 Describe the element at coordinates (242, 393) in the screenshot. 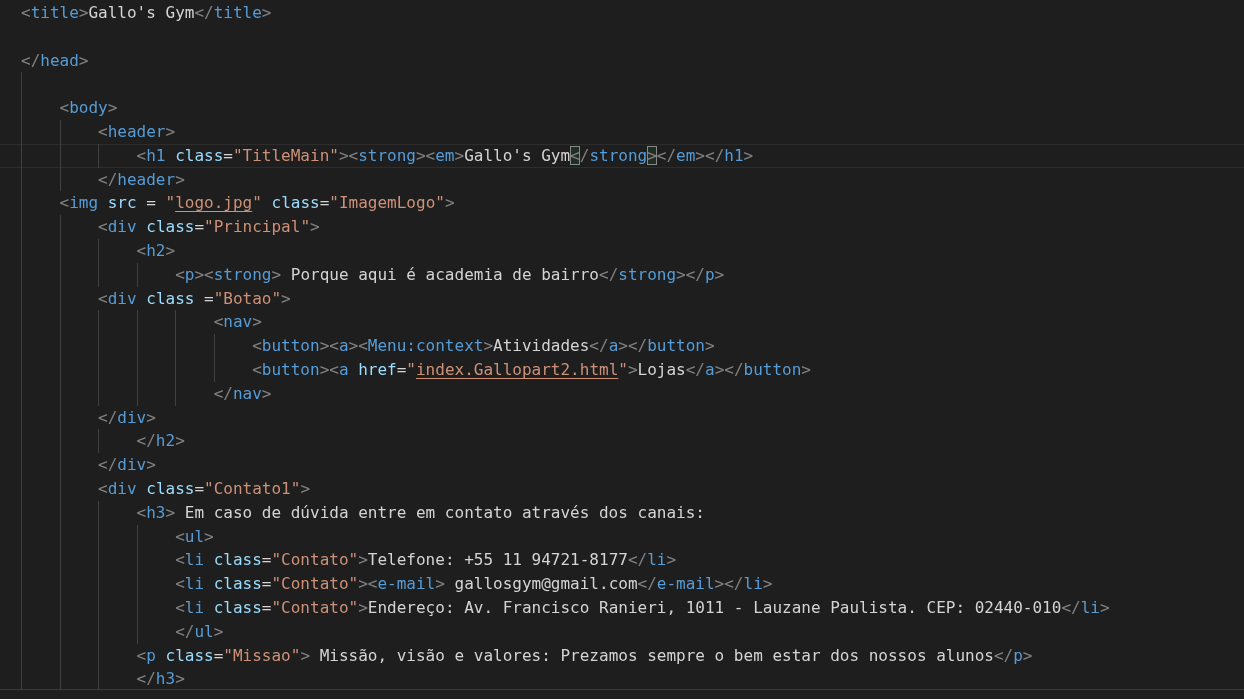

I see `code-line: </nav>` at that location.